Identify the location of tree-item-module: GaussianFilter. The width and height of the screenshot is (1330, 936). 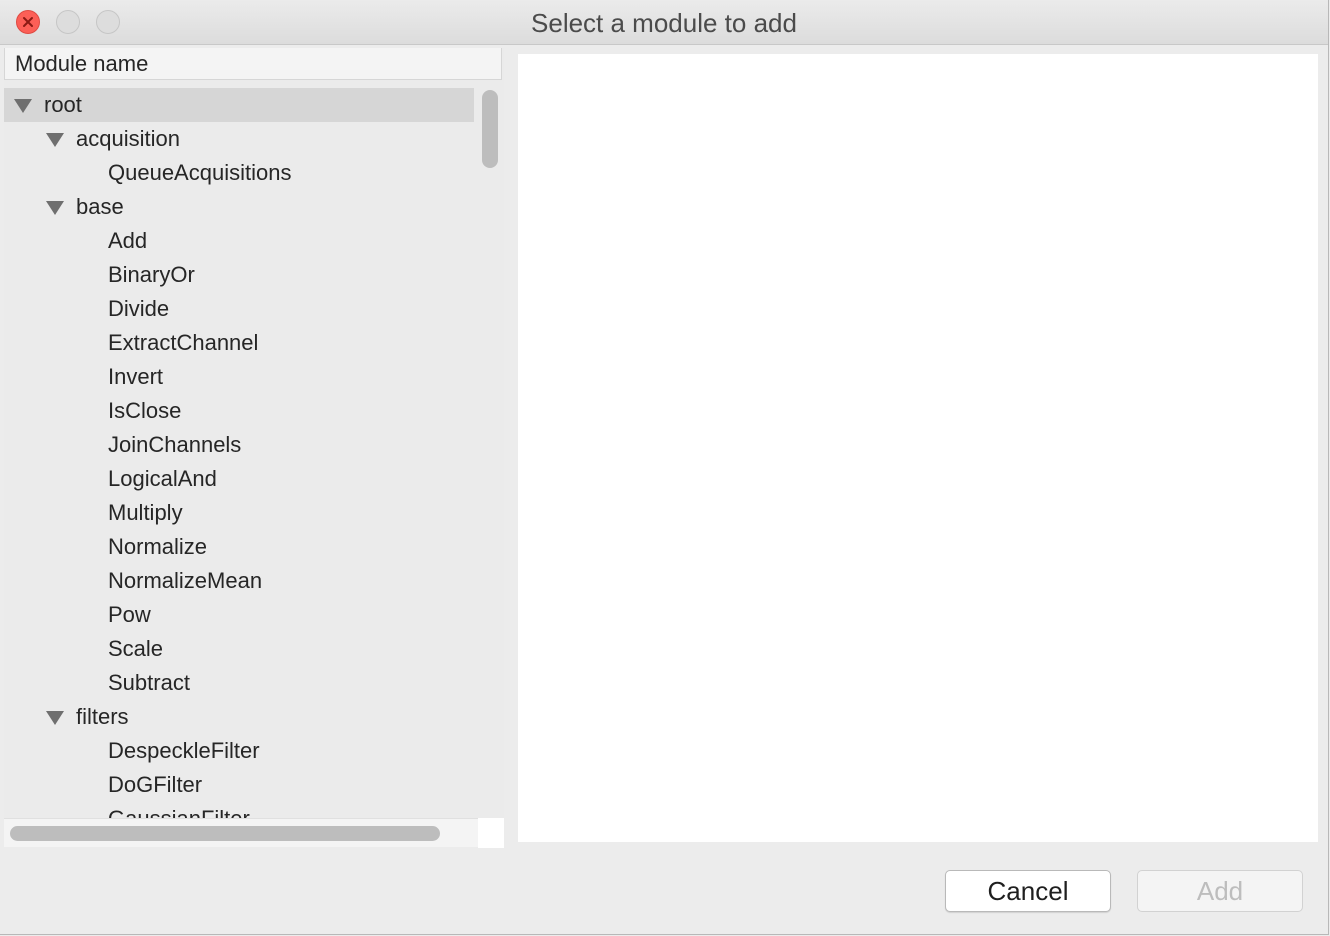
(239, 810).